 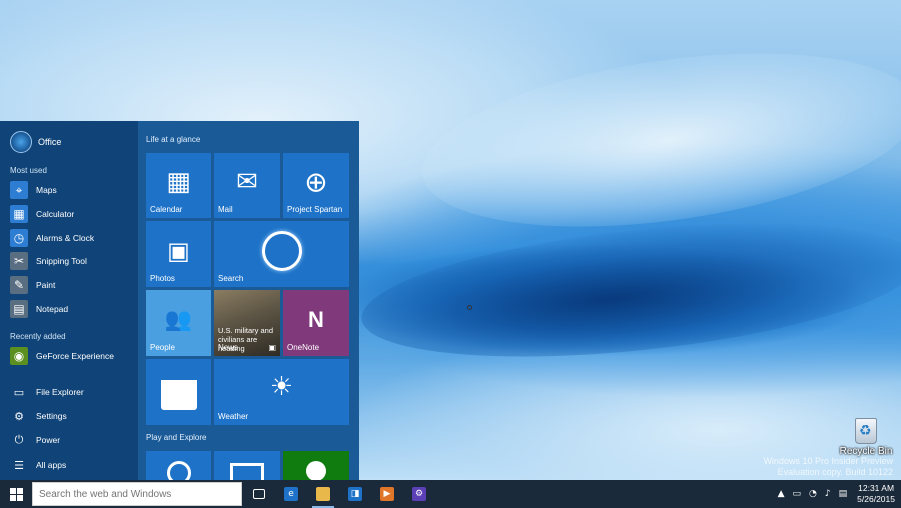 What do you see at coordinates (876, 488) in the screenshot?
I see `clock-time: 12:31 AM` at bounding box center [876, 488].